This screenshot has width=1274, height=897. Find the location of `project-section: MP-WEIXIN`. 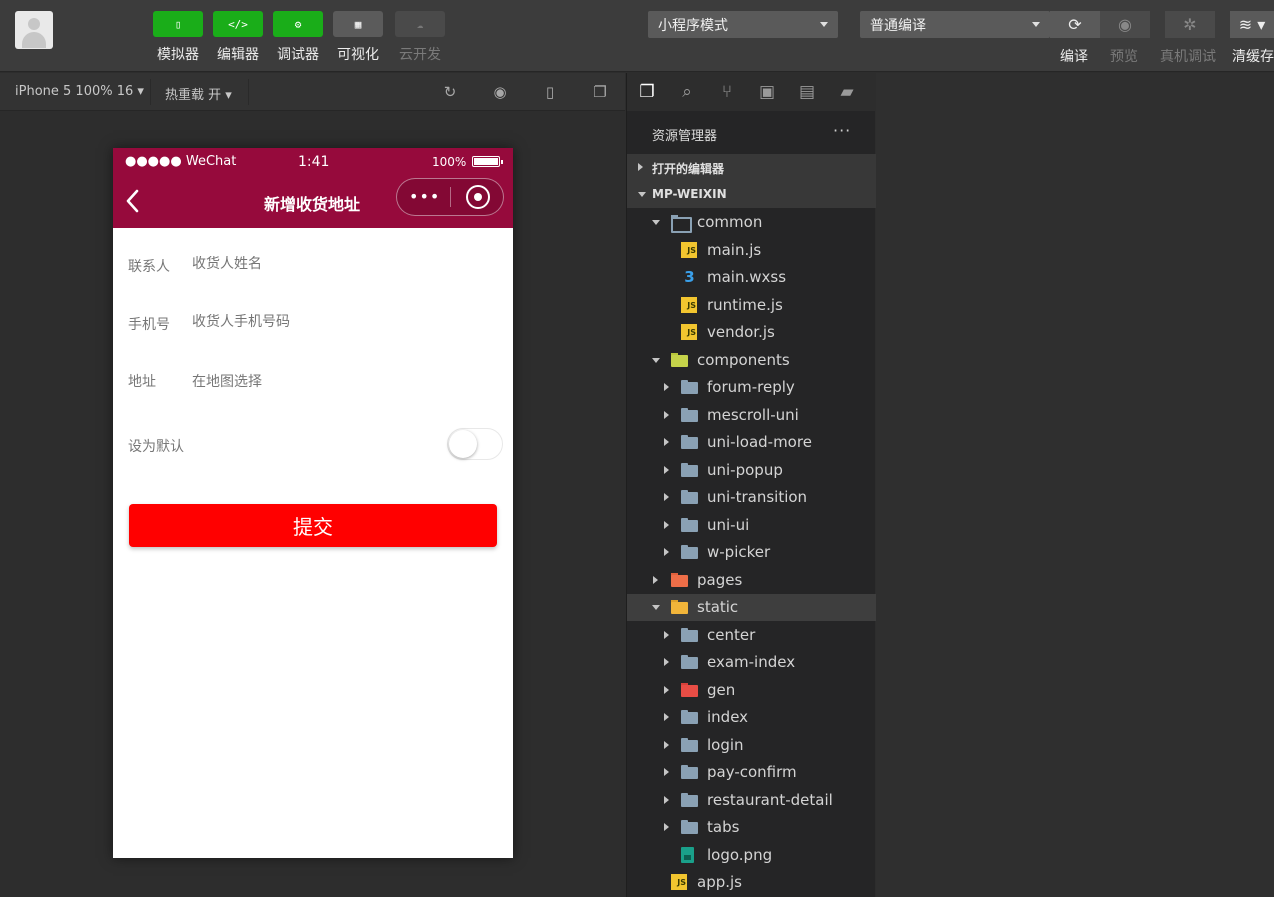

project-section: MP-WEIXIN is located at coordinates (751, 194).